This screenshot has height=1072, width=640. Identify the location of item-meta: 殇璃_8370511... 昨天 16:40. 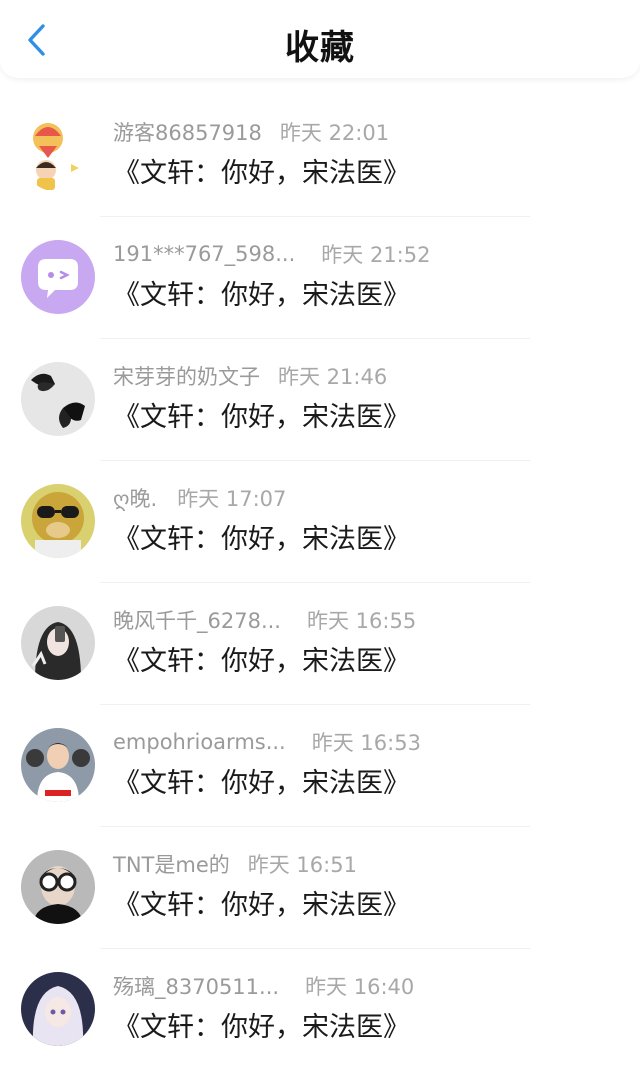
(263, 986).